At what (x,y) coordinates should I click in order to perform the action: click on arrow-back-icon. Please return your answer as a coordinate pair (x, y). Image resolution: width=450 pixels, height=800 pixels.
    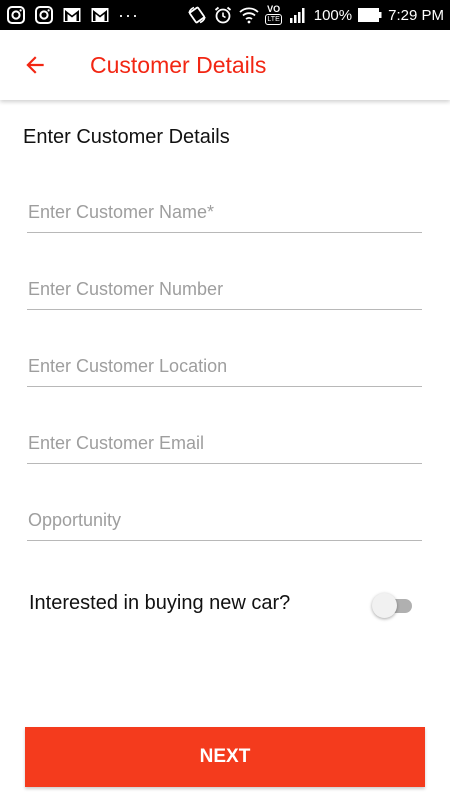
    Looking at the image, I should click on (35, 65).